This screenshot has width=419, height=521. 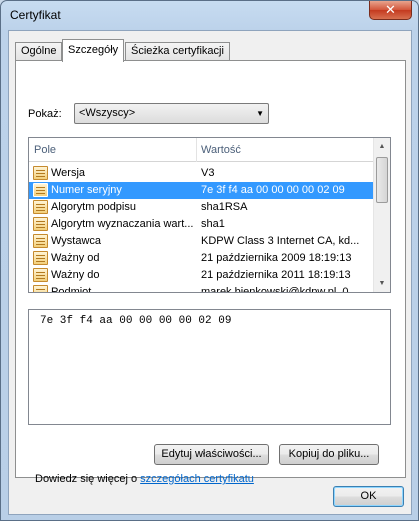 What do you see at coordinates (273, 190) in the screenshot?
I see `field-value: 7e 3f f4 aa 00 00 00 00 02 09` at bounding box center [273, 190].